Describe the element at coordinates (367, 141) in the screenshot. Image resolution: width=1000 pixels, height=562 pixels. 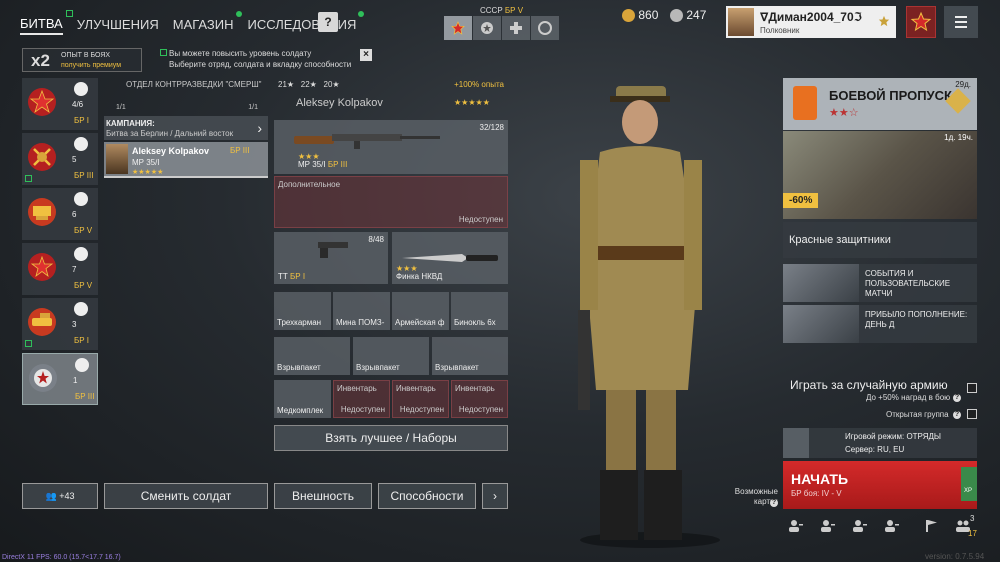
I see `smg-icon` at that location.